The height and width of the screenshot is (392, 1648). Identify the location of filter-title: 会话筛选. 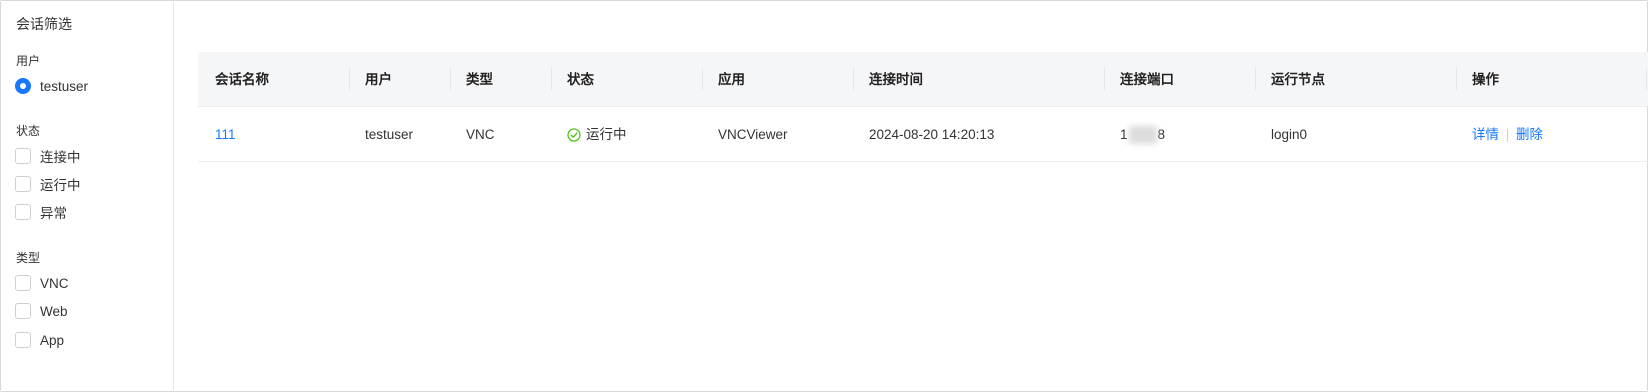
(44, 24).